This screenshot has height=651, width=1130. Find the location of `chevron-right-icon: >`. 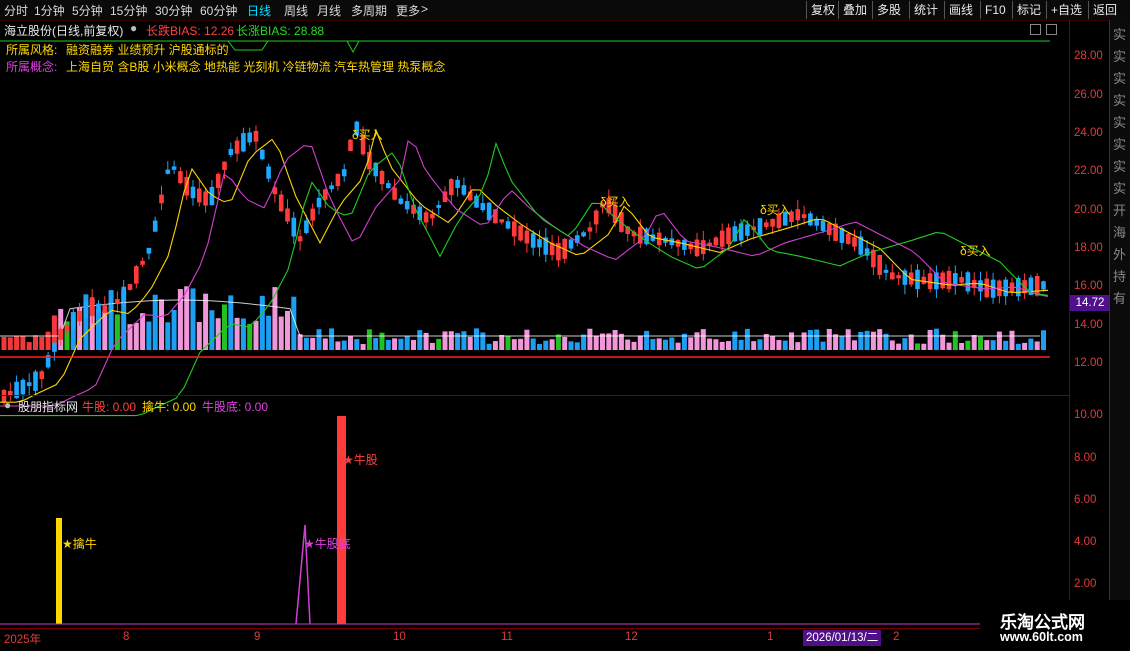

chevron-right-icon: > is located at coordinates (424, 9).